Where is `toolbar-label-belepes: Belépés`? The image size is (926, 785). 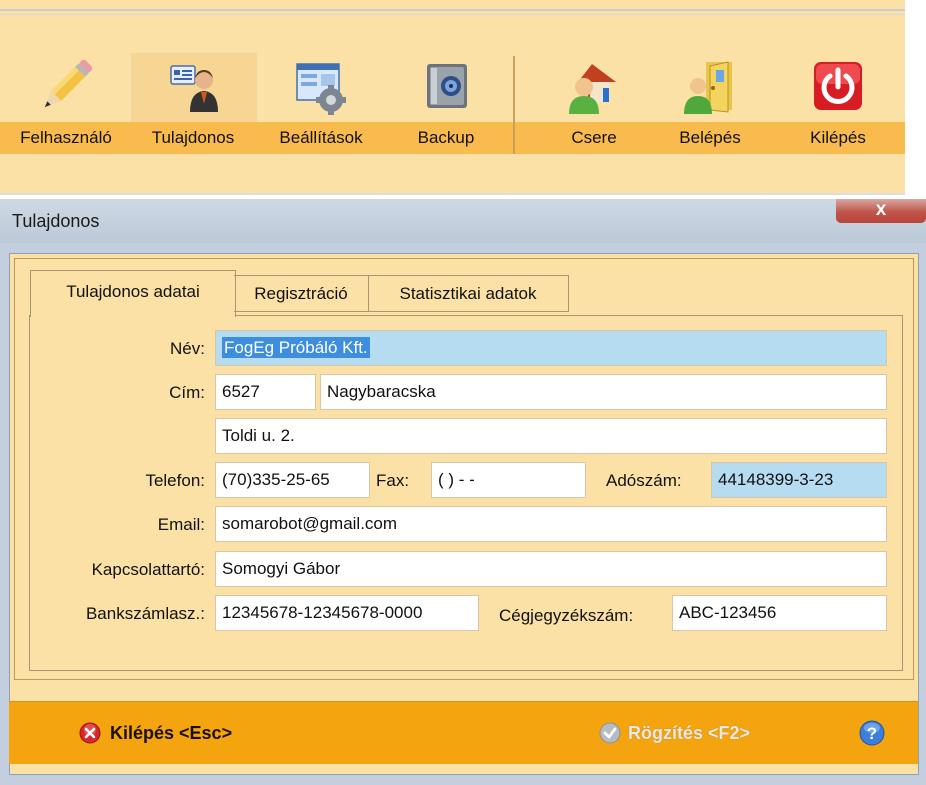 toolbar-label-belepes: Belépés is located at coordinates (710, 137).